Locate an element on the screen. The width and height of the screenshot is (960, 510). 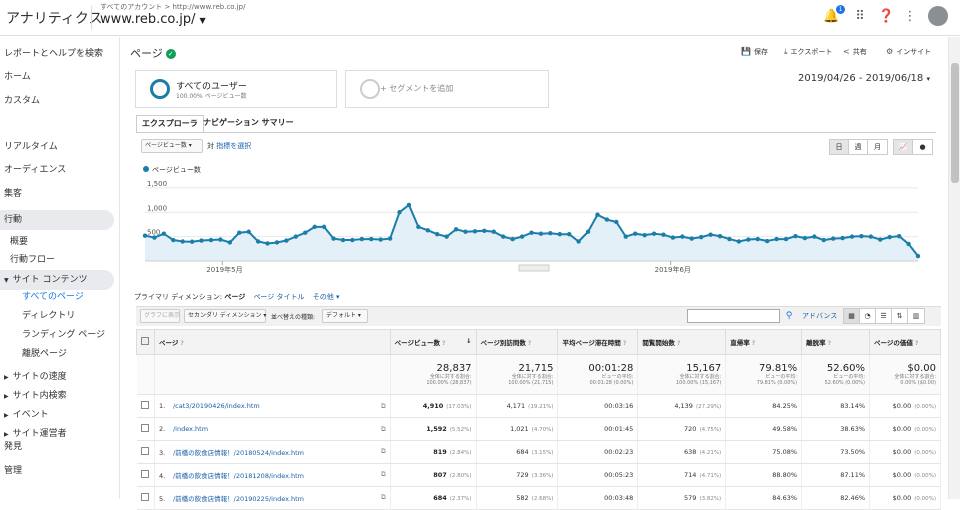
page-link: /cat3/20190426/index.htm is located at coordinates (216, 406).